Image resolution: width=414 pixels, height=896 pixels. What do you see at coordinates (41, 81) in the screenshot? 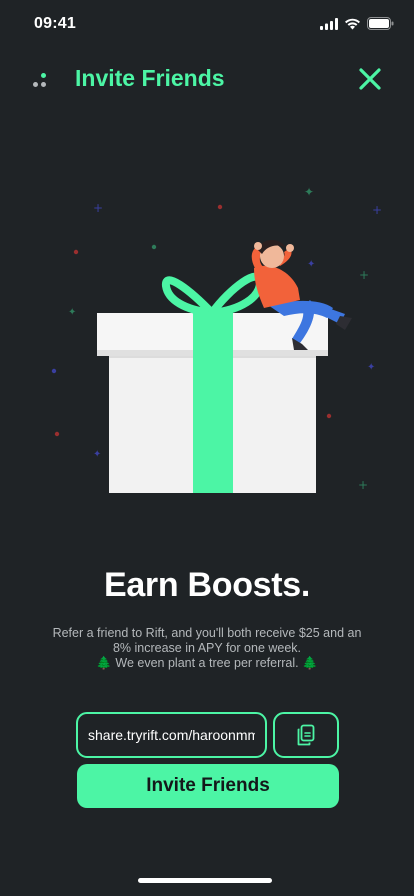
I see `dots-icon` at bounding box center [41, 81].